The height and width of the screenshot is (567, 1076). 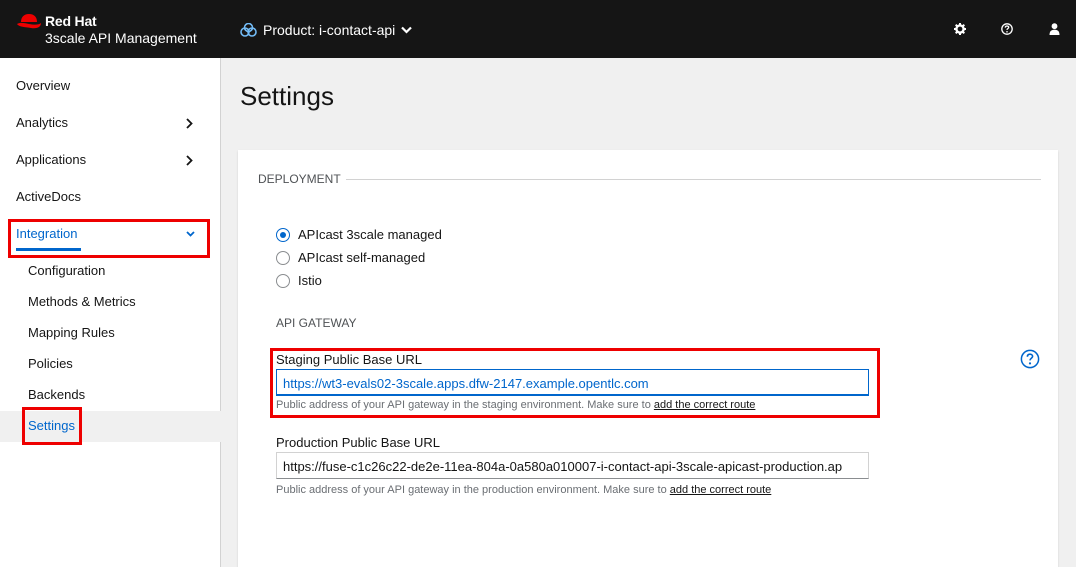 What do you see at coordinates (43, 85) in the screenshot?
I see `sidebar-item-label: Overview` at bounding box center [43, 85].